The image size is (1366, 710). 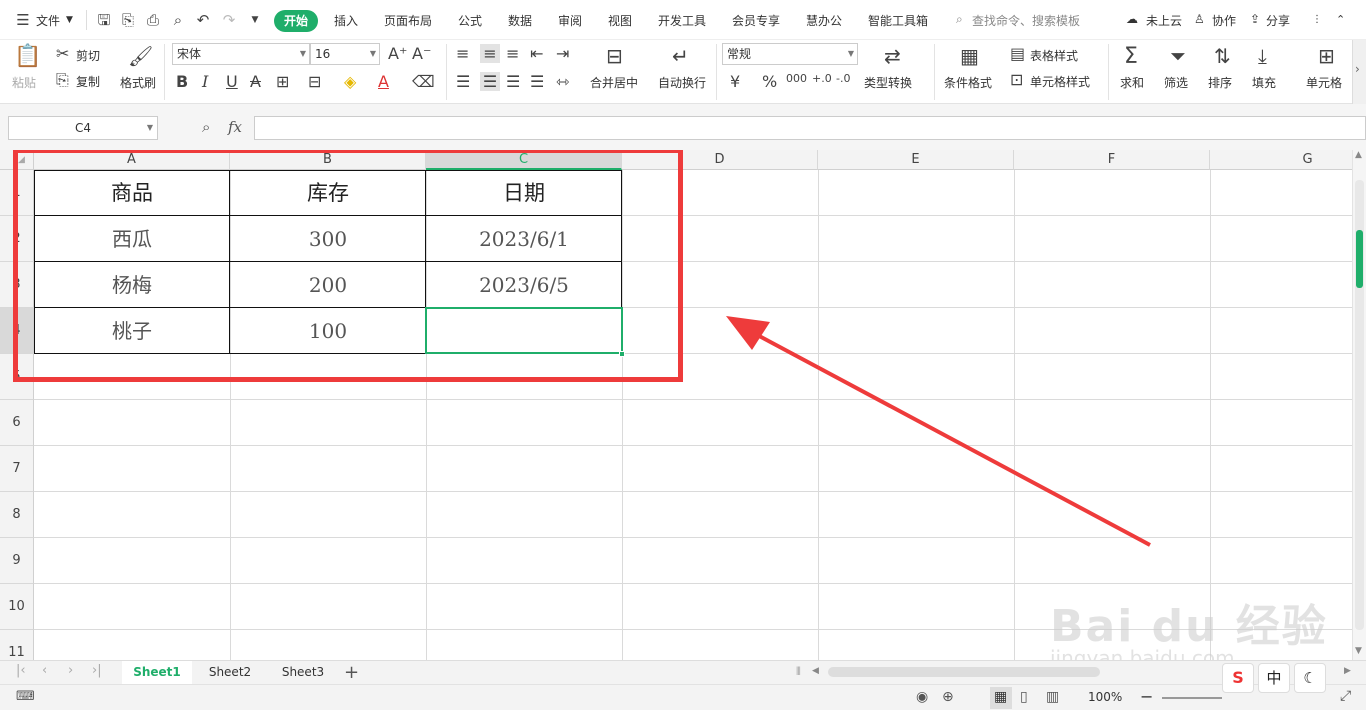 I want to click on save-icon: 🖫, so click(x=104, y=20).